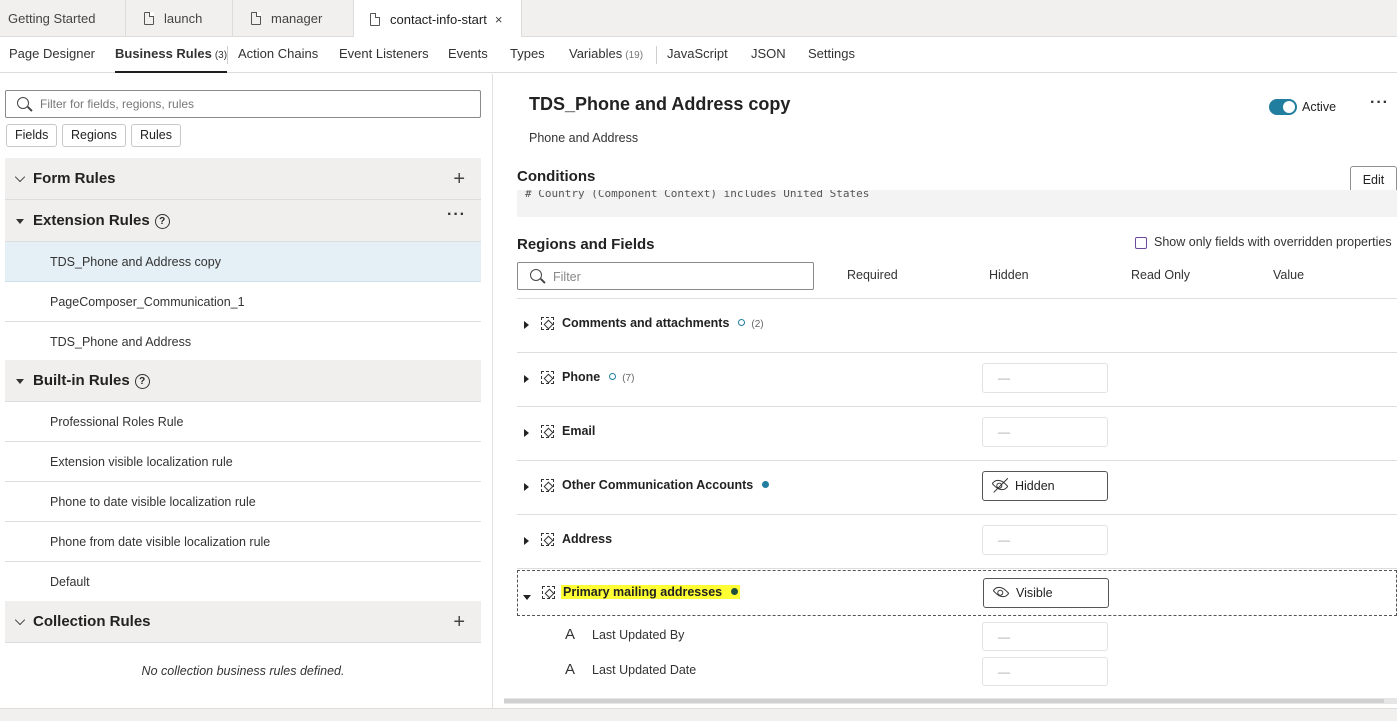  What do you see at coordinates (243, 422) in the screenshot?
I see `rule-item: Professional Roles Rule` at bounding box center [243, 422].